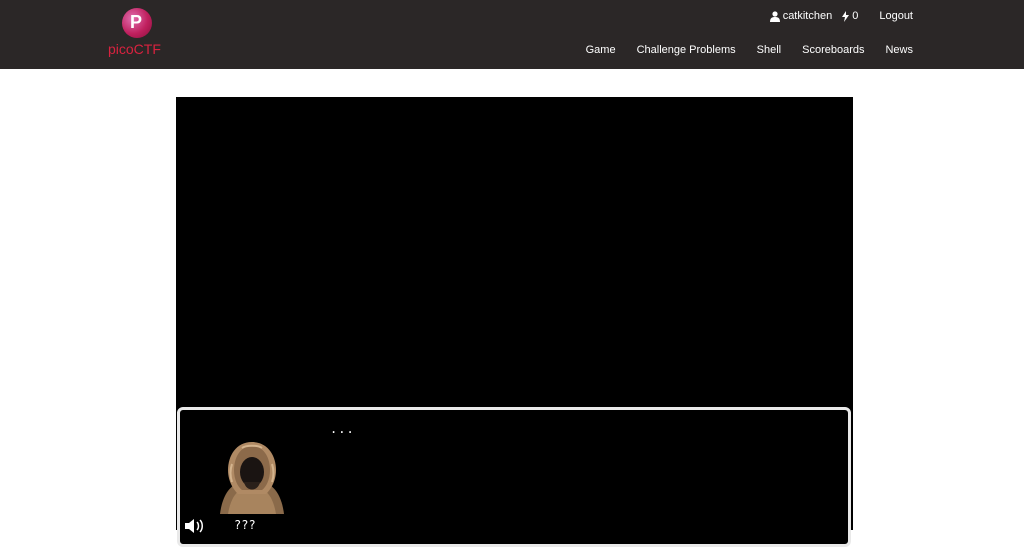  What do you see at coordinates (833, 50) in the screenshot?
I see `nav-scoreboards: Scoreboards` at bounding box center [833, 50].